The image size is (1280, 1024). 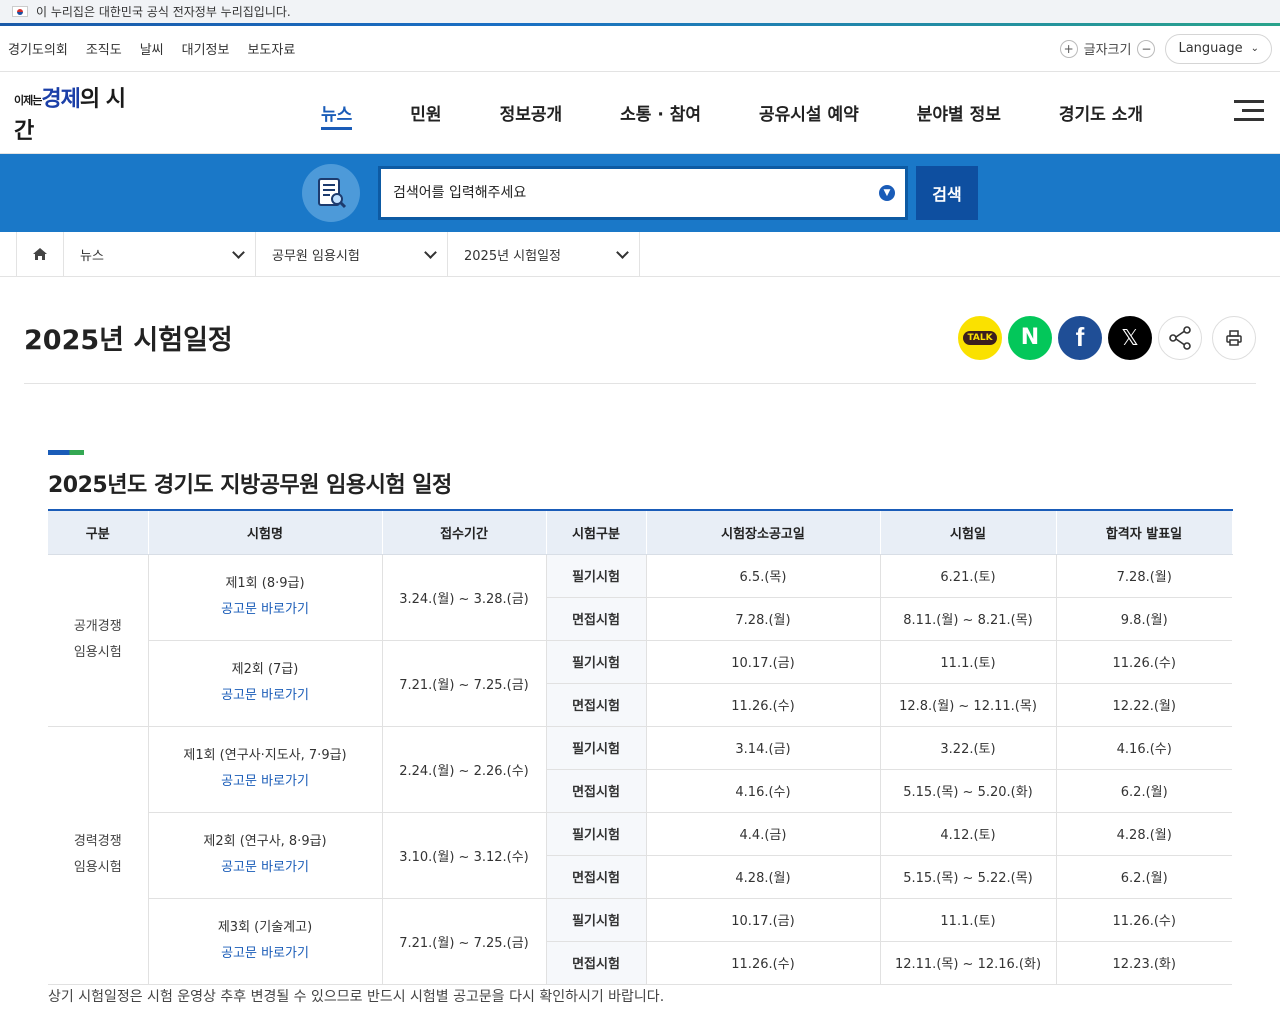 I want to click on document-search-icon, so click(x=331, y=193).